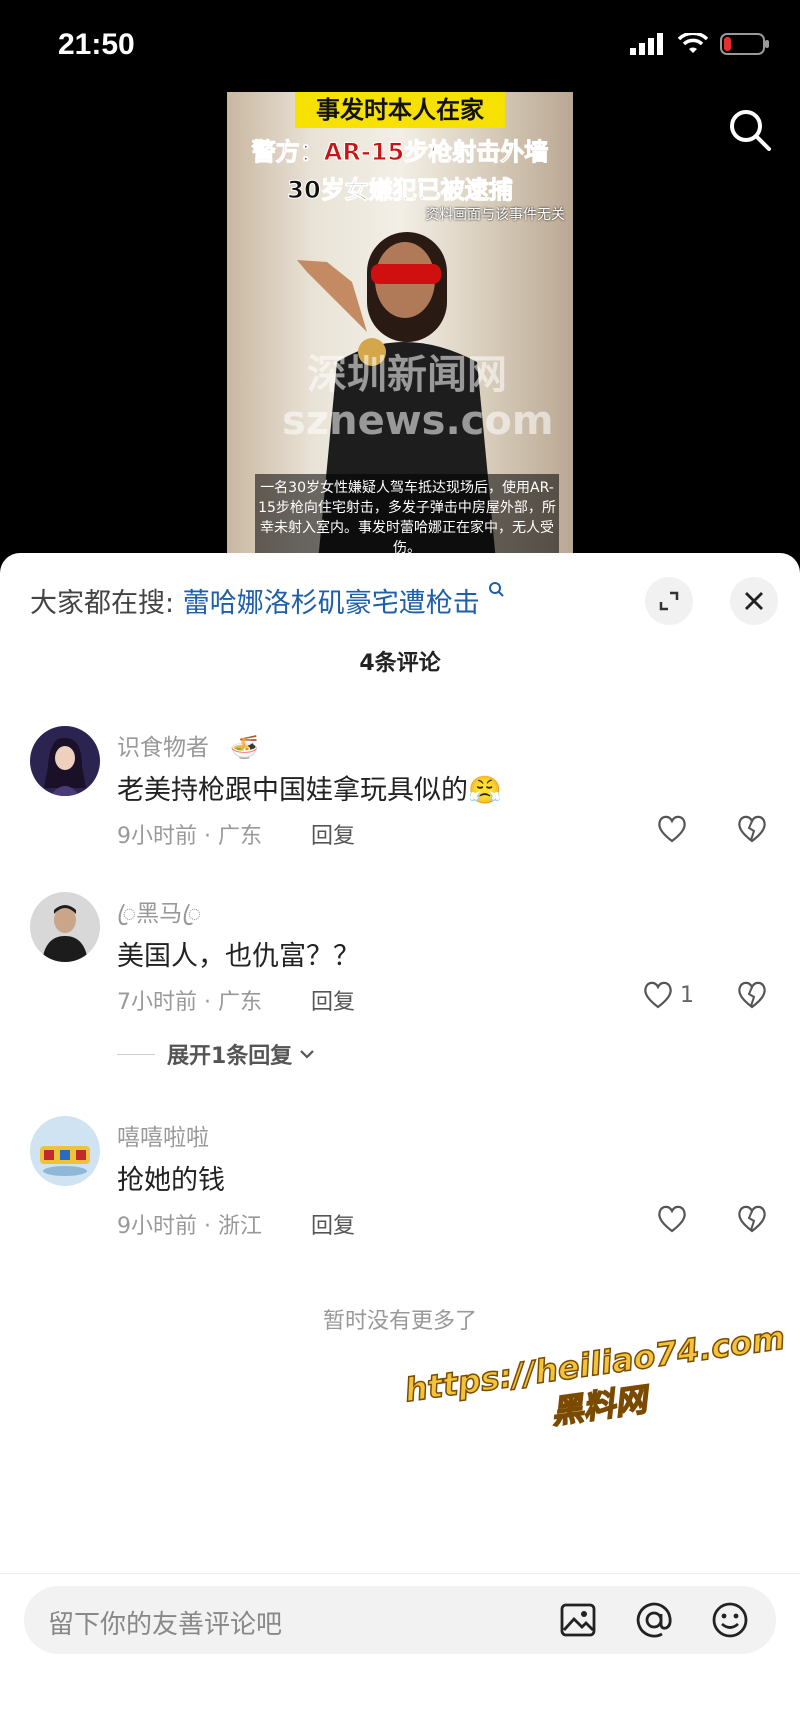  I want to click on signal-icon, so click(646, 44).